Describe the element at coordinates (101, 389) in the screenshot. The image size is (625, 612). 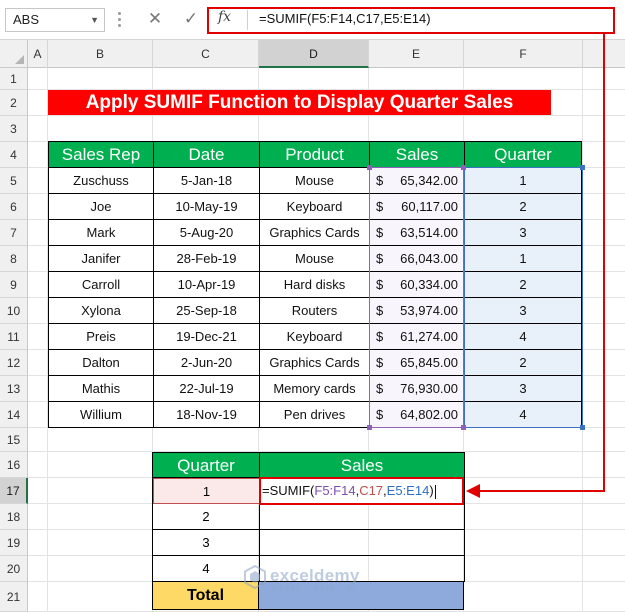
I see `table-cell-rep: Mathis` at that location.